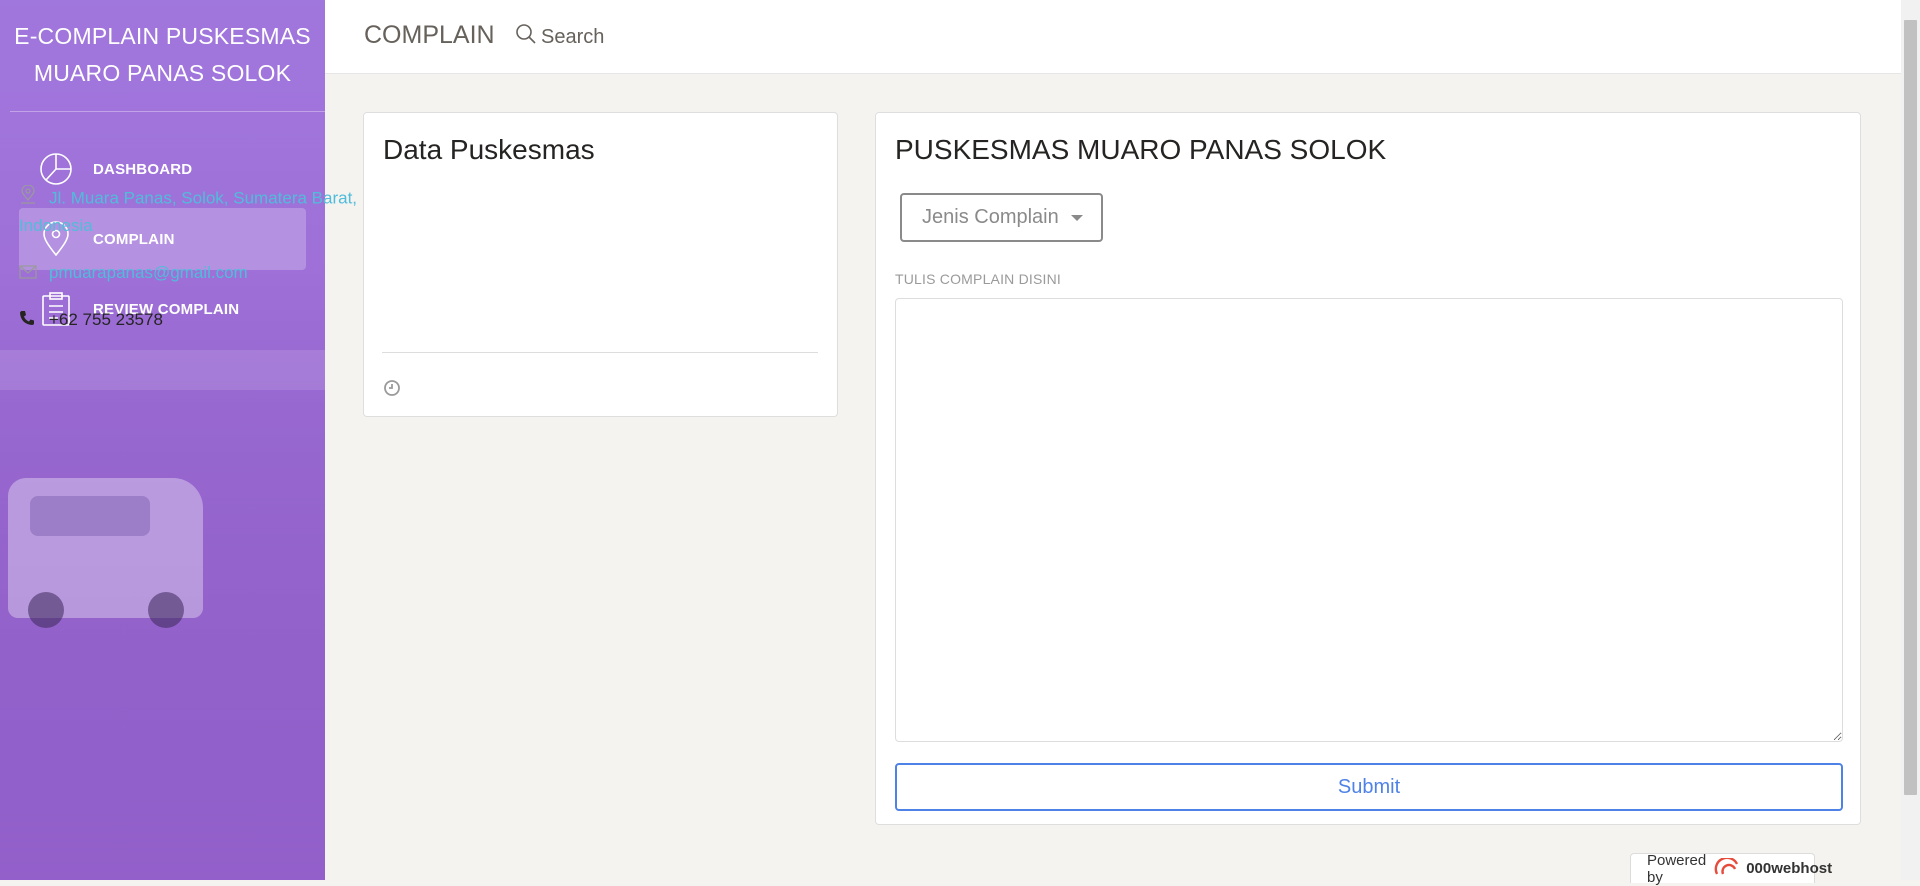 This screenshot has height=886, width=1920. What do you see at coordinates (1076, 217) in the screenshot?
I see `caret-down-icon` at bounding box center [1076, 217].